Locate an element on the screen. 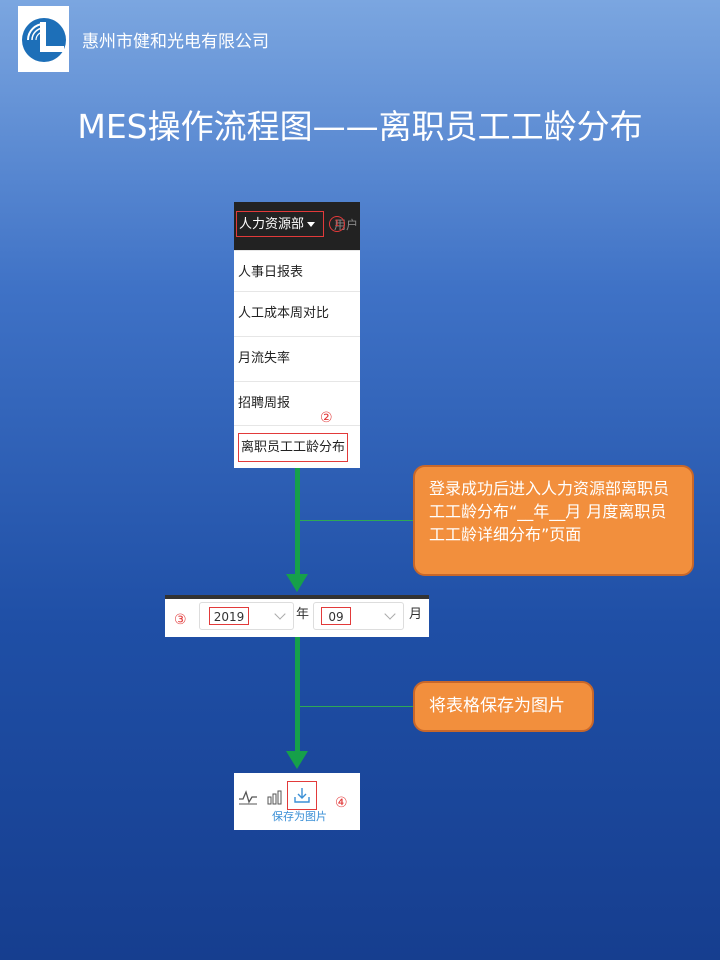  bar-chart-icon is located at coordinates (276, 797).